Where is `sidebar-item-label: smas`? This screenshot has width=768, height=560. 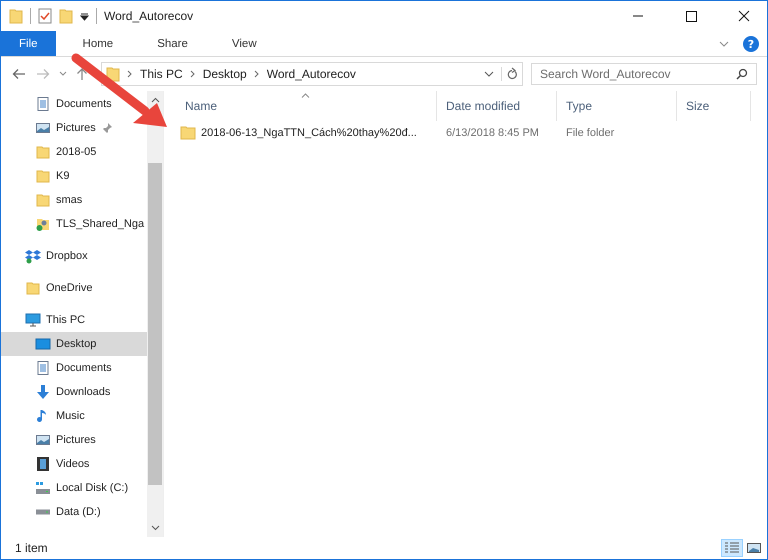 sidebar-item-label: smas is located at coordinates (69, 200).